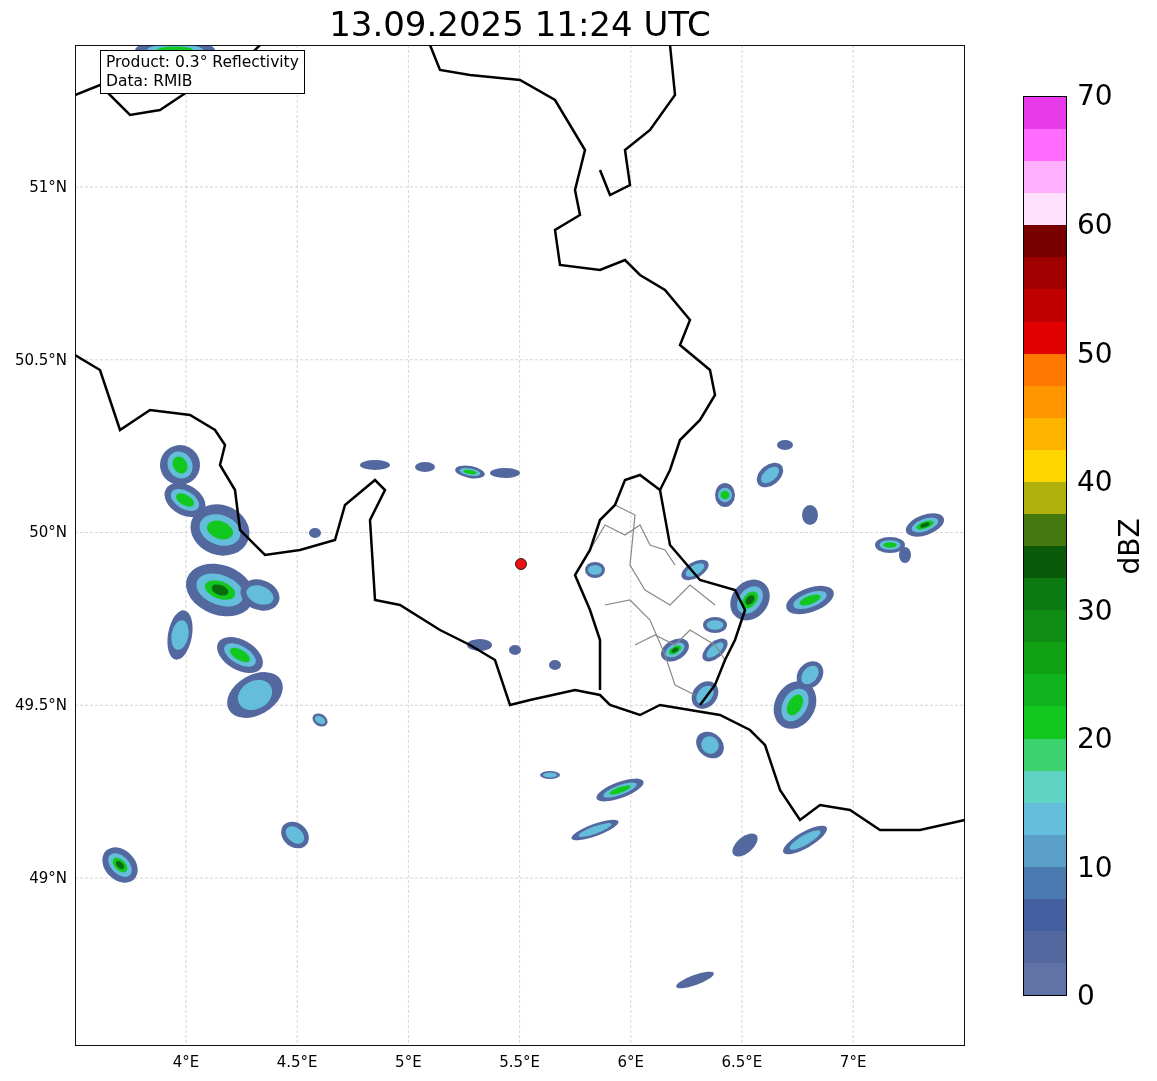  Describe the element at coordinates (1094, 225) in the screenshot. I see `colorbar-tick-label: 60` at that location.